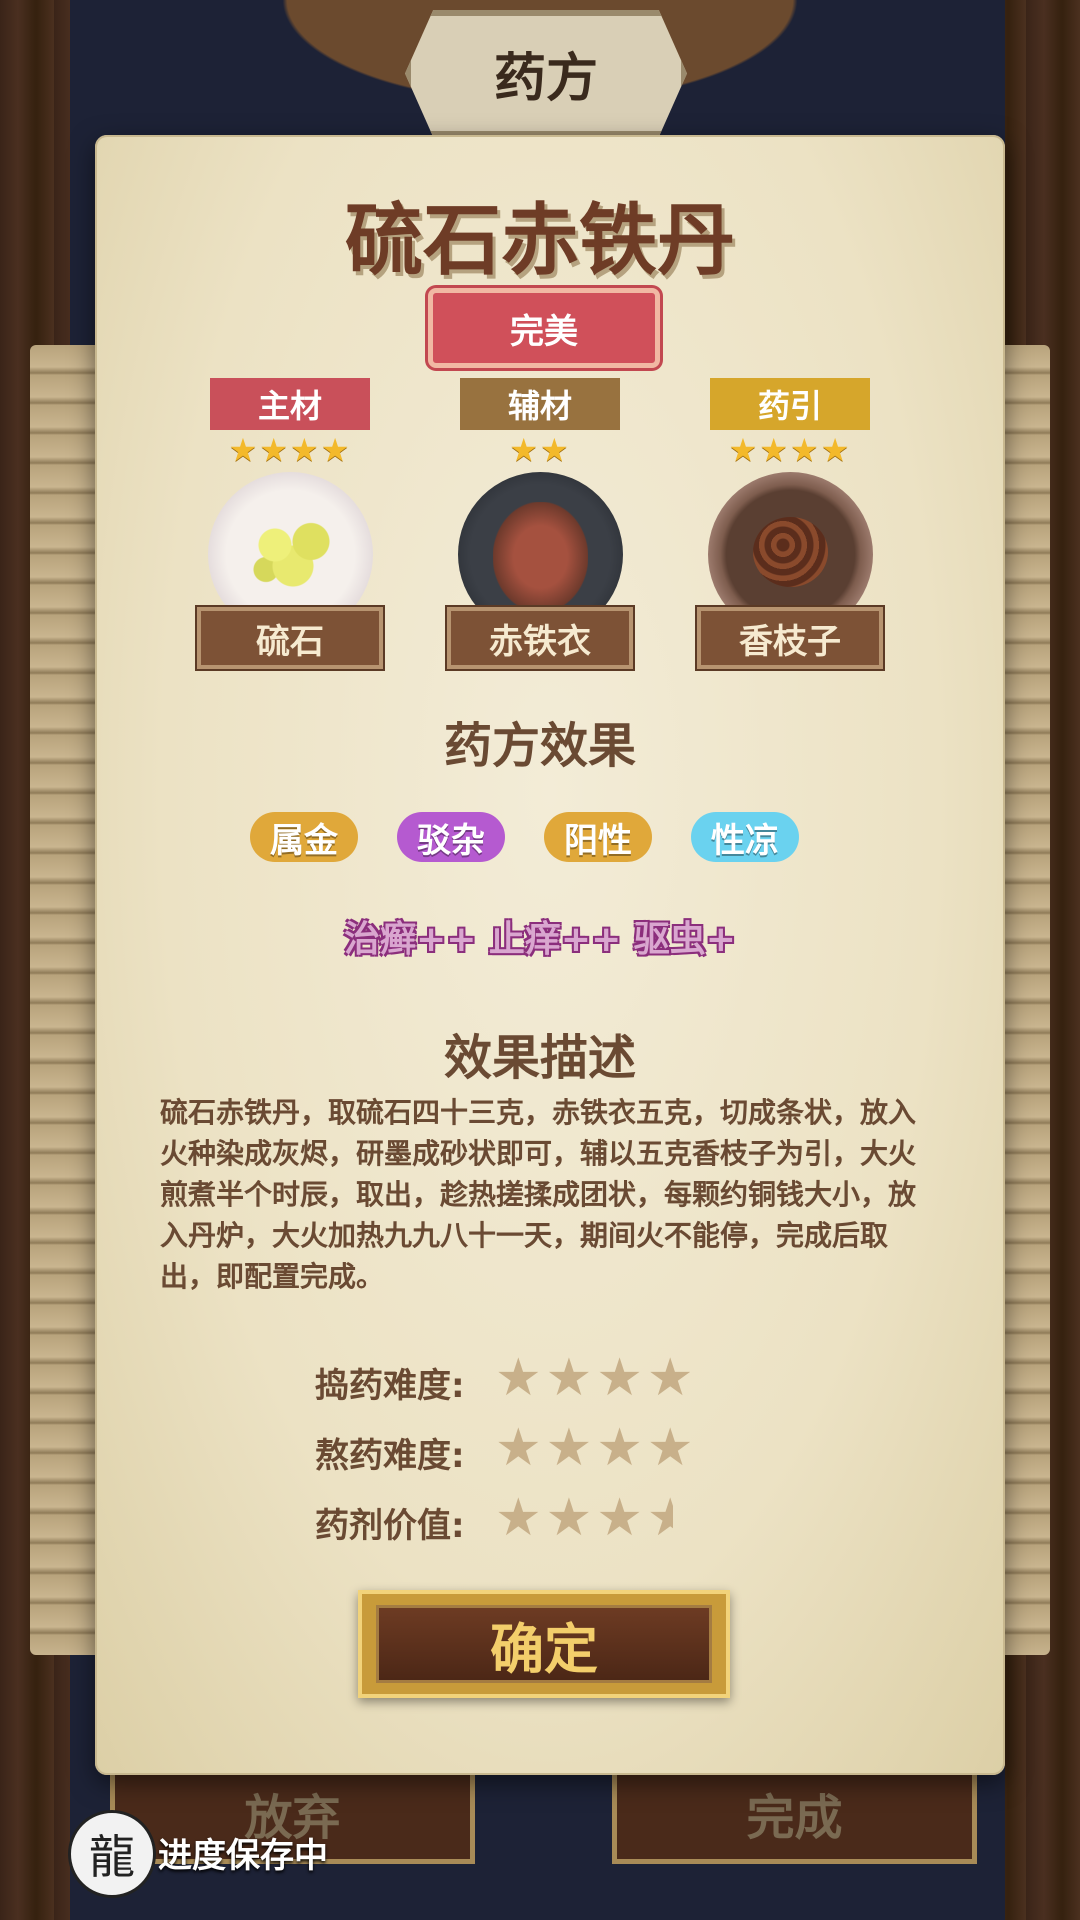 The image size is (1080, 1920). What do you see at coordinates (530, 838) in the screenshot?
I see `property-tags: 属金 驳杂 阳性 性凉` at bounding box center [530, 838].